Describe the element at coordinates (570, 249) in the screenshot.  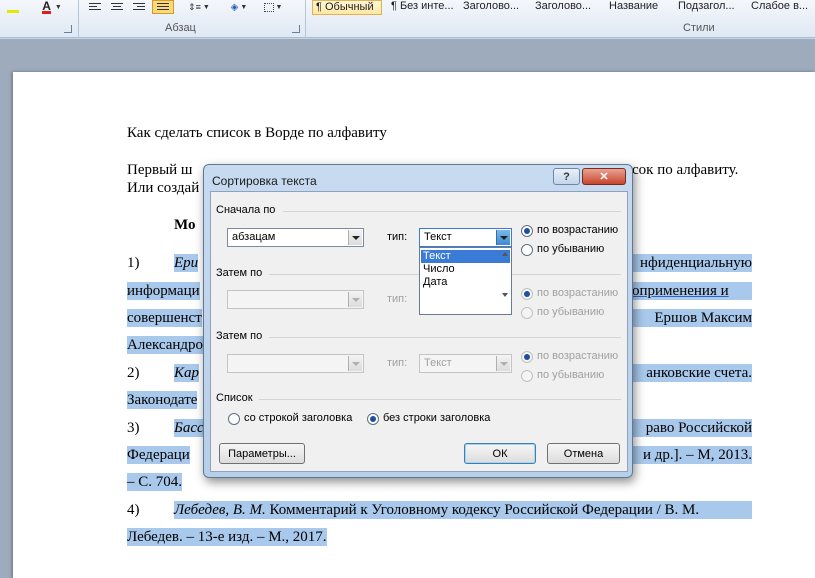
I see `first-by-desc-label: по убыванию` at that location.